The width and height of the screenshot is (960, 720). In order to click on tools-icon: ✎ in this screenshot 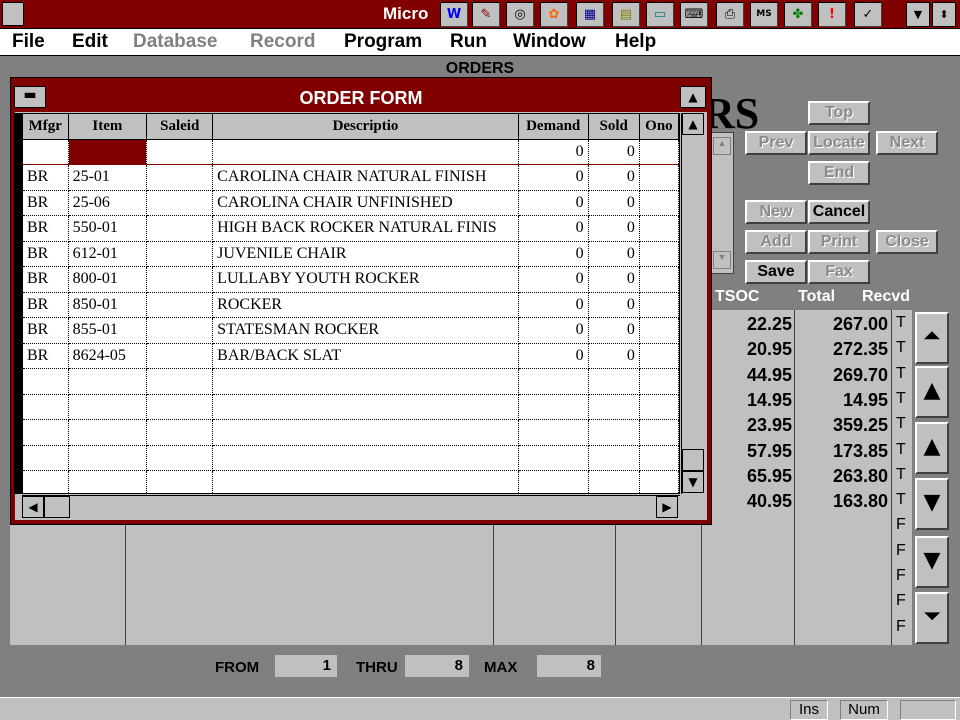, I will do `click(486, 14)`.